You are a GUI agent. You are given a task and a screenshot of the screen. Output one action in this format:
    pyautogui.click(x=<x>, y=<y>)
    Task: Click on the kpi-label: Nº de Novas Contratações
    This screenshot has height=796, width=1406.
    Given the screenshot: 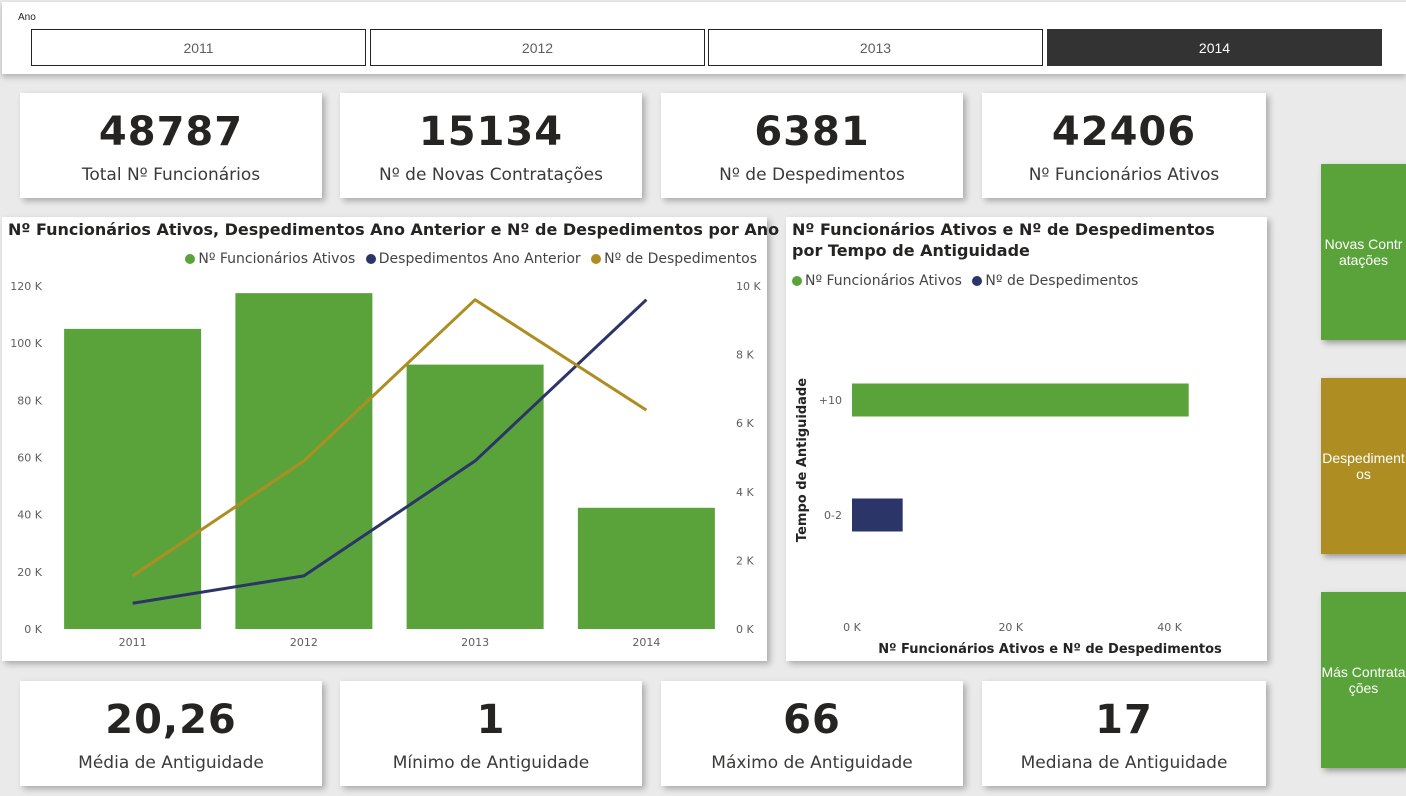 What is the action you would take?
    pyautogui.click(x=491, y=175)
    